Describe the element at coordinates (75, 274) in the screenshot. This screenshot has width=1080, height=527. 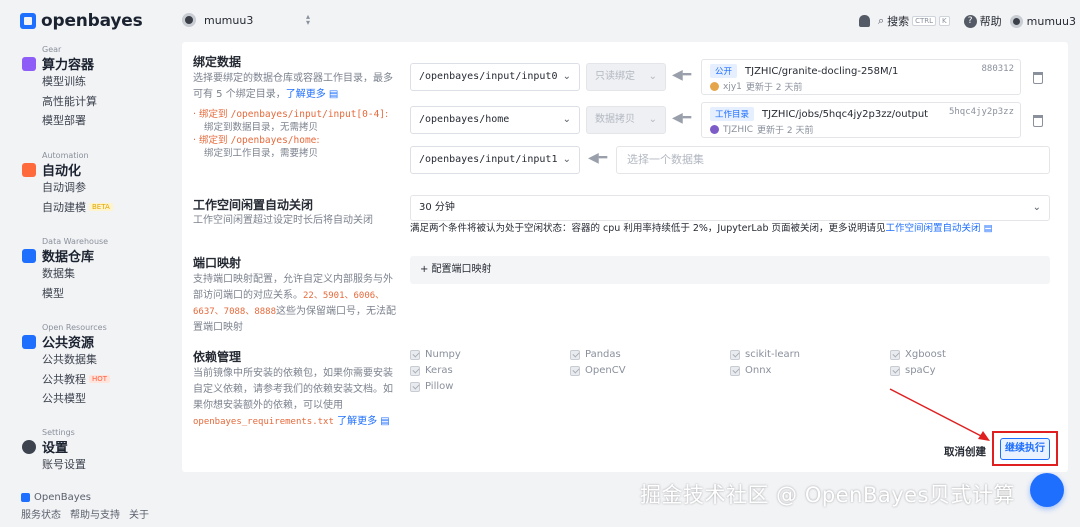
I see `sidebar-item-datasets: 数据集` at that location.